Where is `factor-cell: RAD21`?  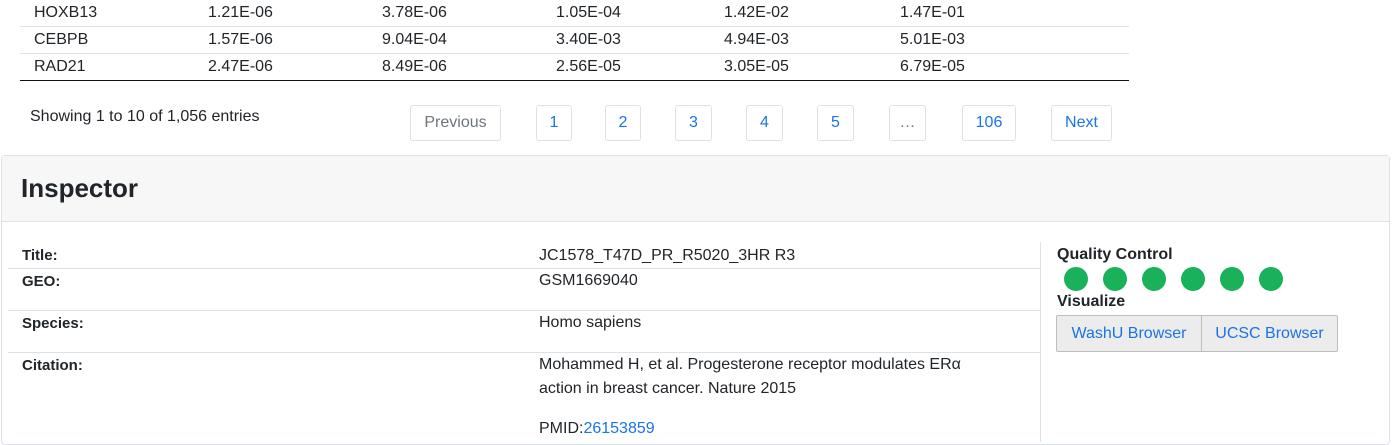 factor-cell: RAD21 is located at coordinates (107, 67).